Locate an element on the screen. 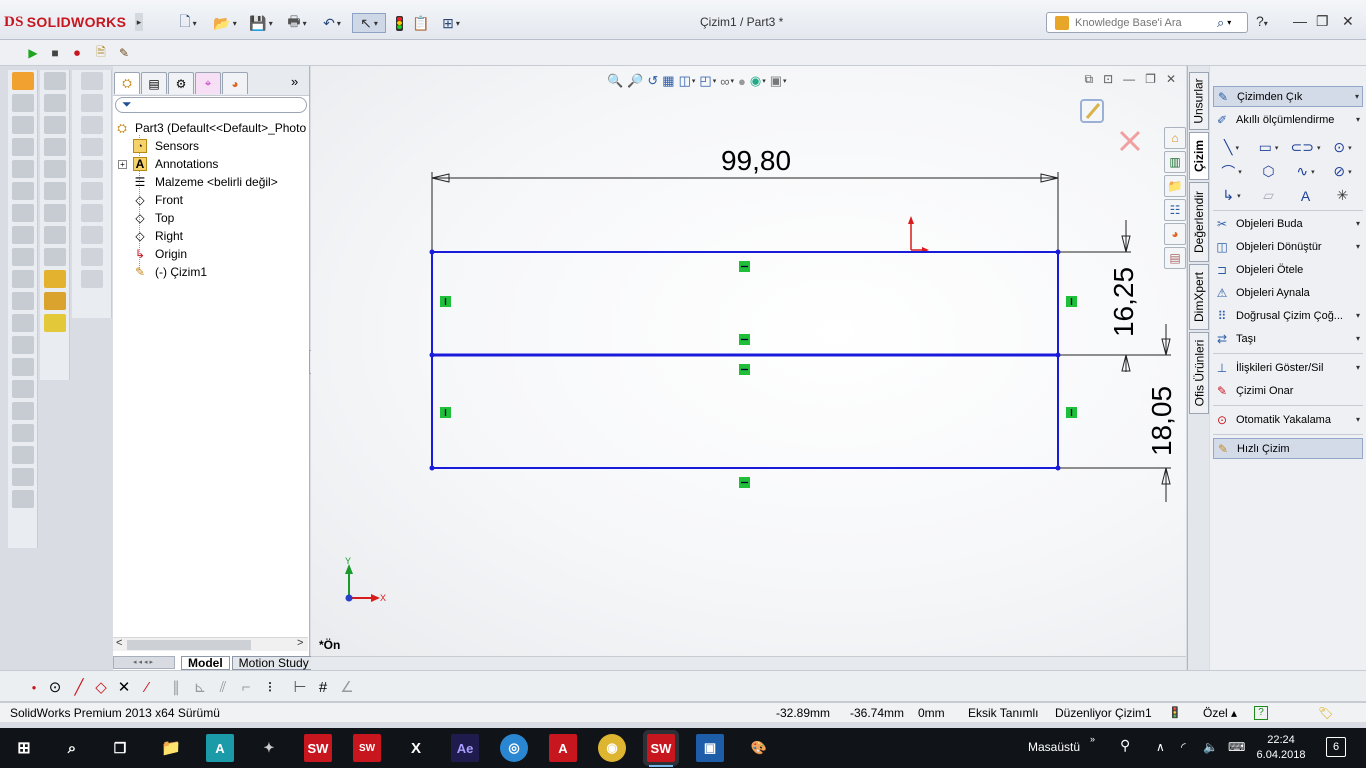  vertical-relation-icons is located at coordinates (758, 357).